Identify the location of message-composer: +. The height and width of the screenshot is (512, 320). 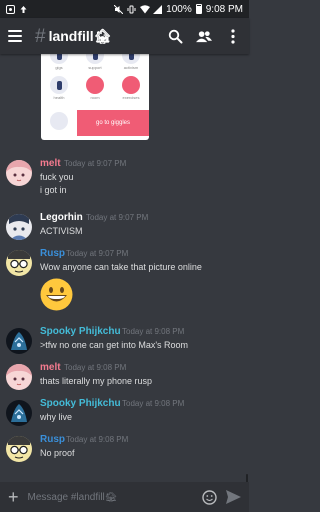
(124, 497).